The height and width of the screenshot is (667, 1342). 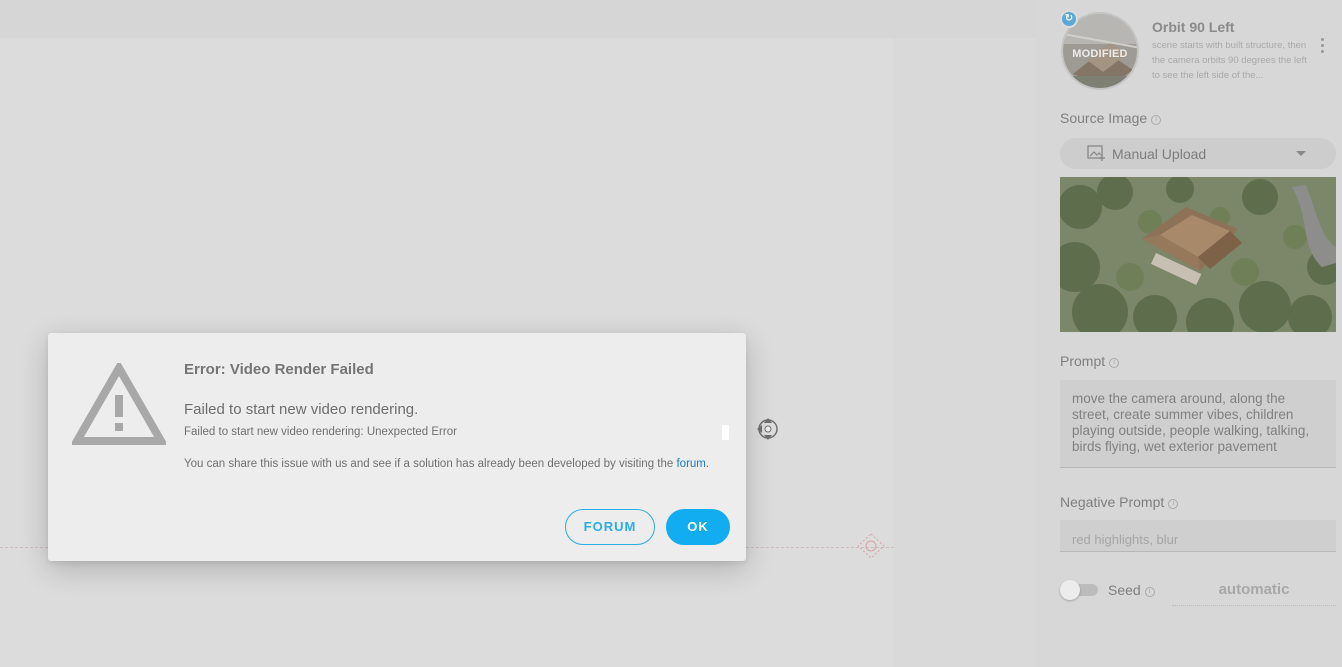 What do you see at coordinates (1254, 591) in the screenshot?
I see `seed-input: automatic` at bounding box center [1254, 591].